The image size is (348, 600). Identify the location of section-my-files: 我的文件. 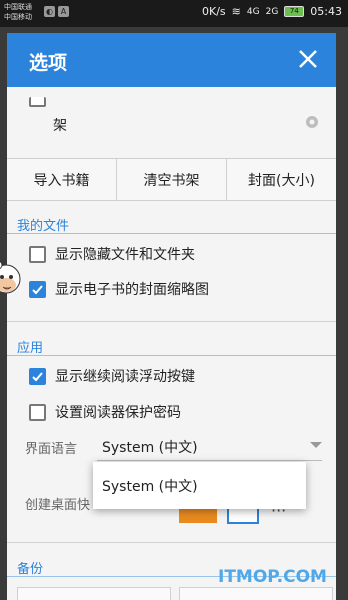
(43, 226).